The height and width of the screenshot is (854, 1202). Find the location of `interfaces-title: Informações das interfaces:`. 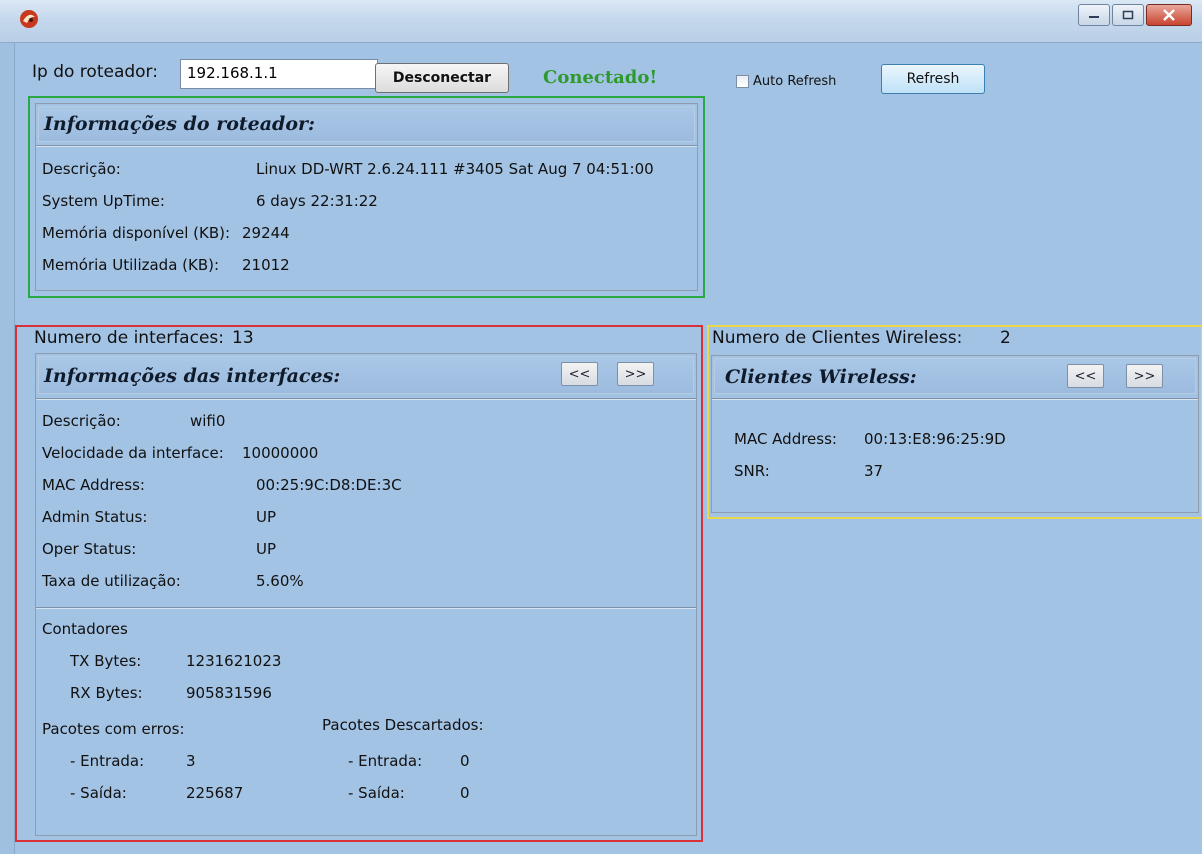

interfaces-title: Informações das interfaces: is located at coordinates (192, 376).